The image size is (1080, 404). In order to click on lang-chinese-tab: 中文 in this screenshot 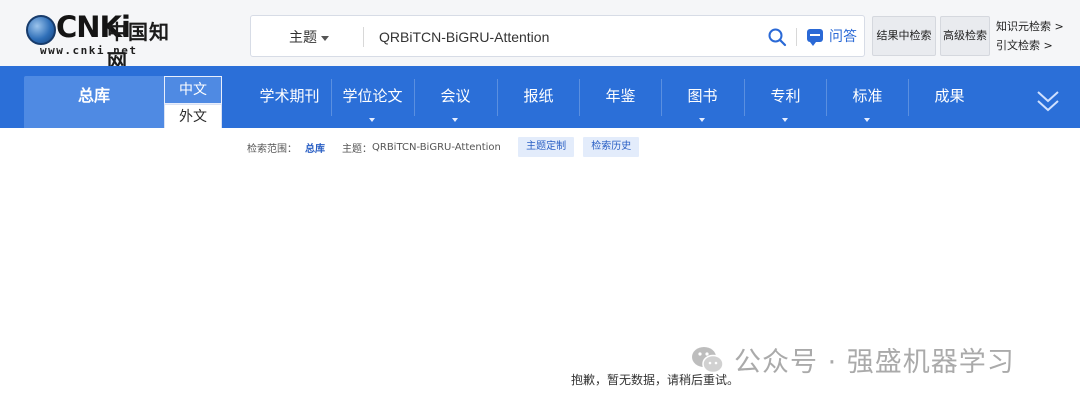, I will do `click(193, 90)`.